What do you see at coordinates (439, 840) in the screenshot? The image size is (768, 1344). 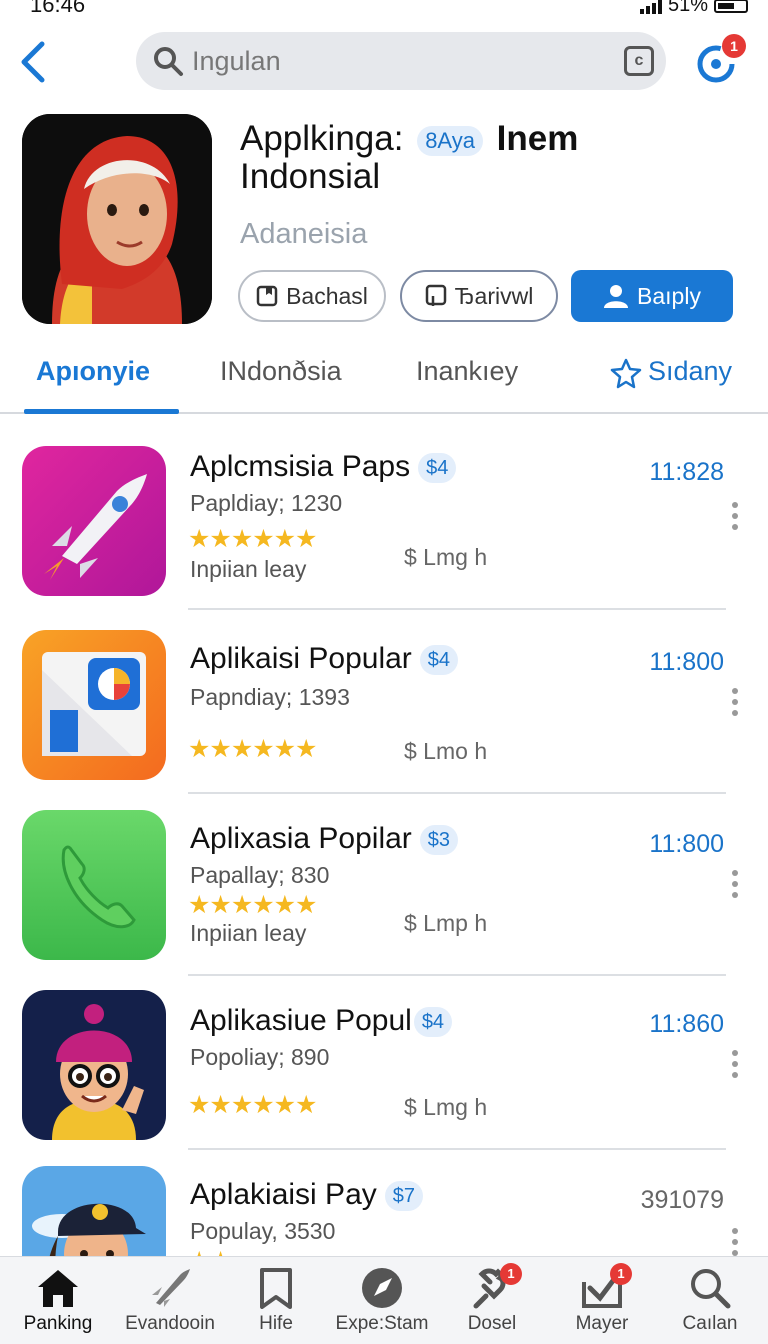 I see `price-badge: $3` at bounding box center [439, 840].